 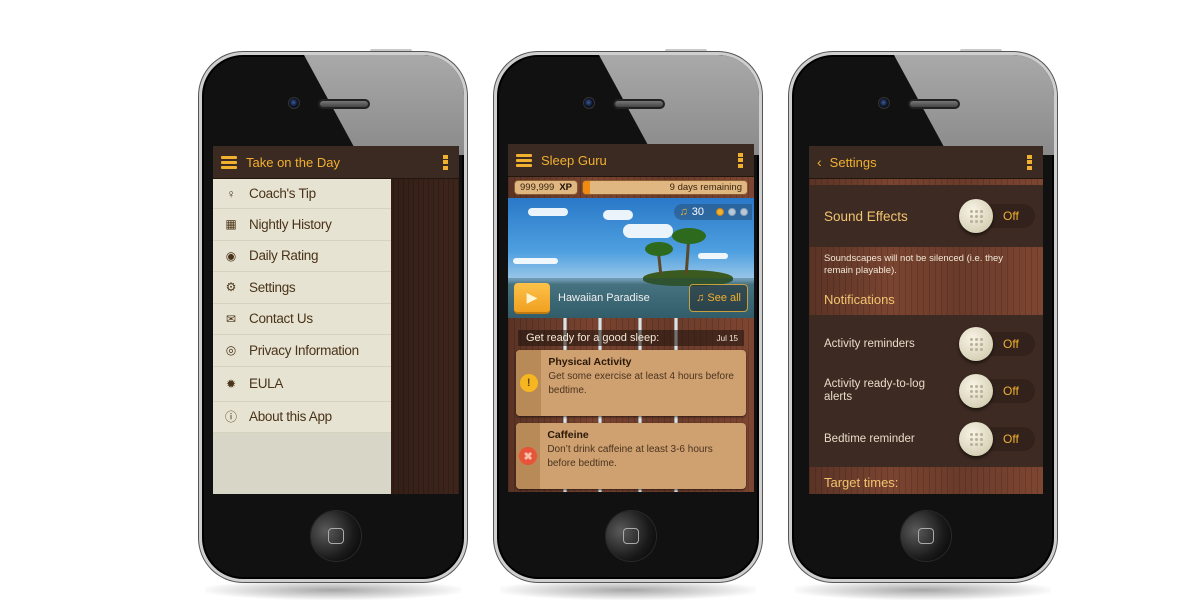 I want to click on setting-label: Activity reminders, so click(x=869, y=343).